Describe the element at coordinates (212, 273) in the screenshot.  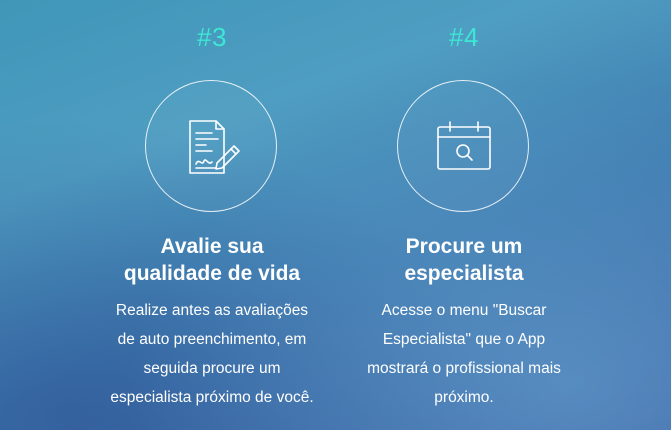
I see `step-title-line-2: qualidade de vida` at that location.